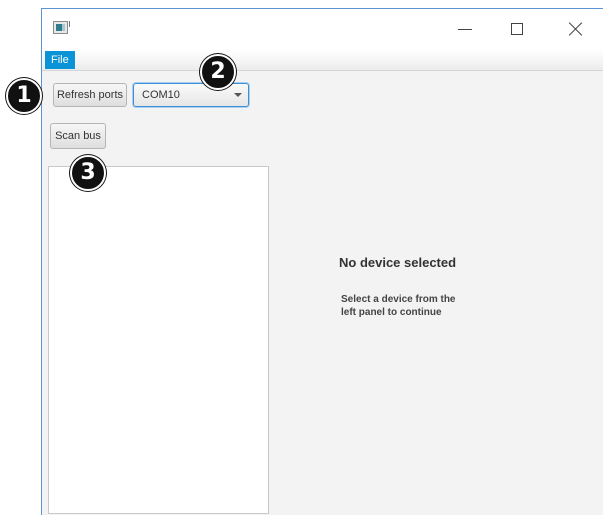  What do you see at coordinates (398, 262) in the screenshot?
I see `no-device-title: No device selected` at bounding box center [398, 262].